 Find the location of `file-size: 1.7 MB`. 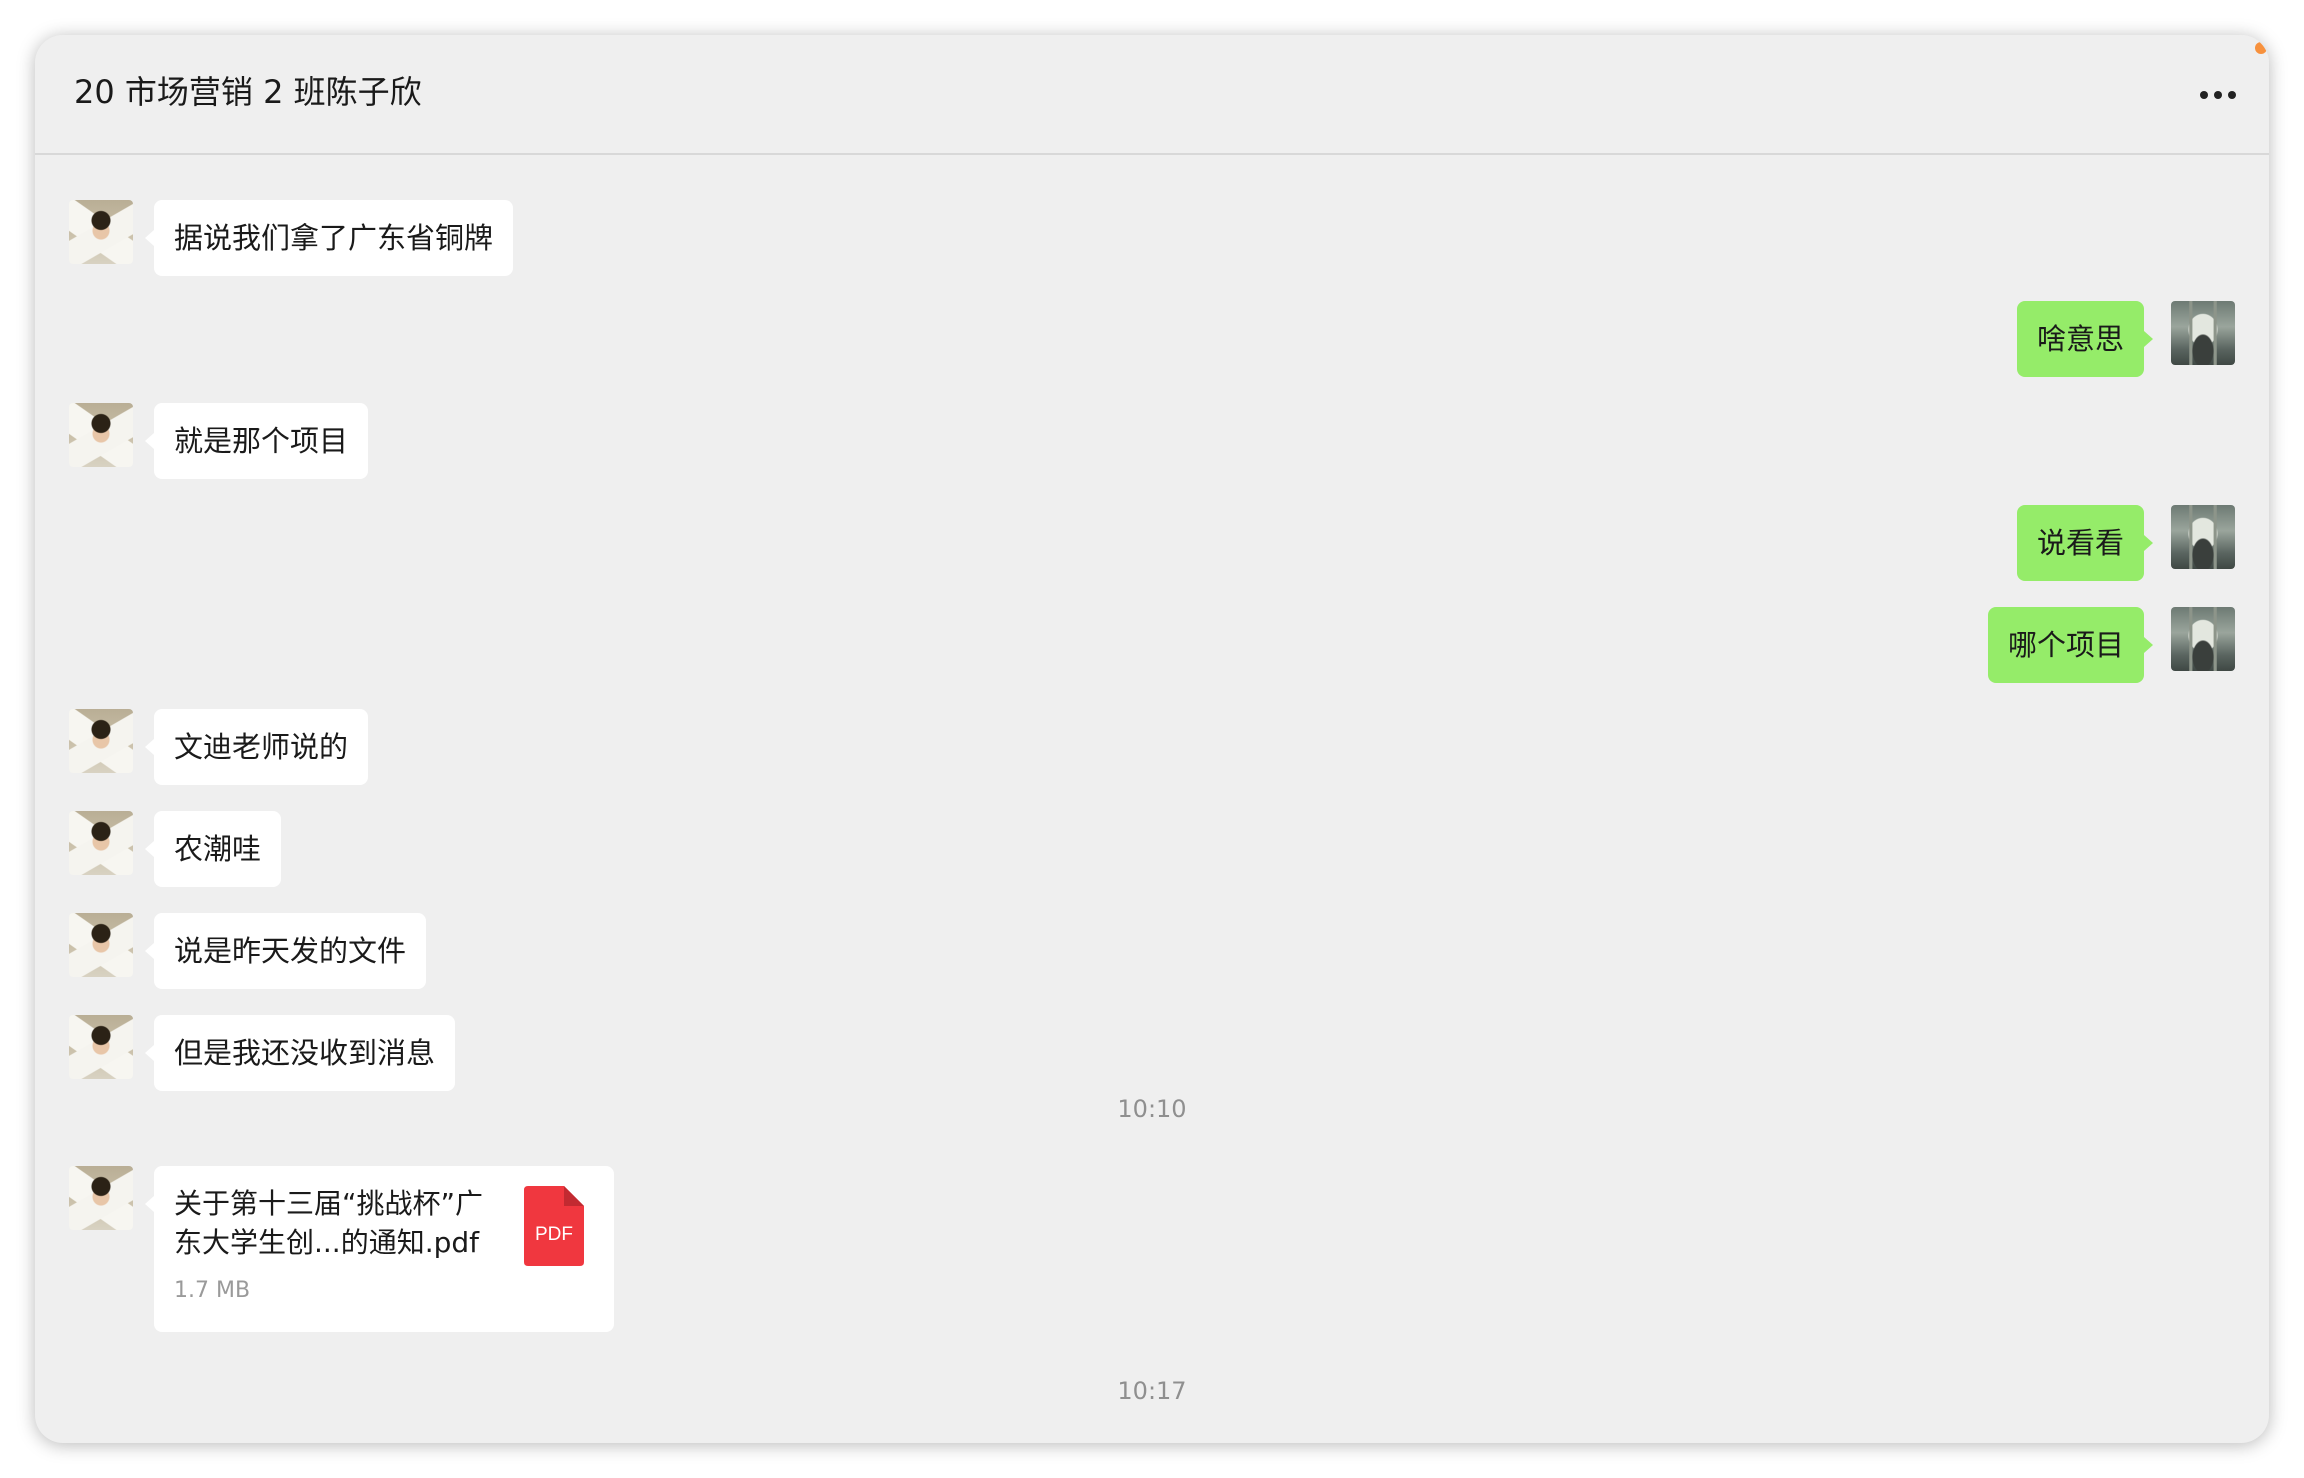

file-size: 1.7 MB is located at coordinates (212, 1290).